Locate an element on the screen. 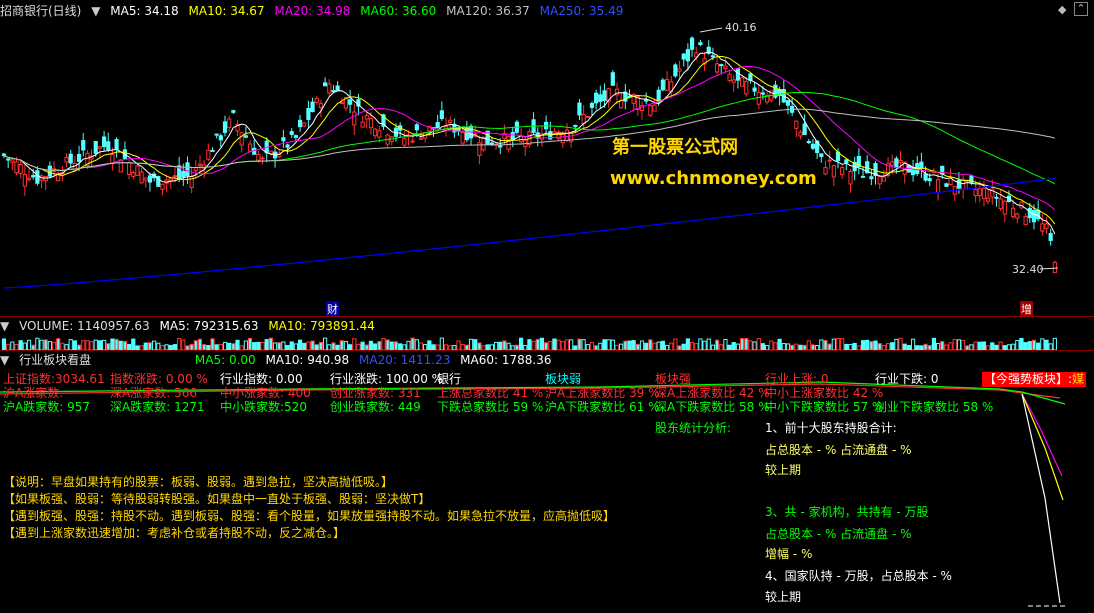  holder-stat-line: 较上期 is located at coordinates (783, 597).